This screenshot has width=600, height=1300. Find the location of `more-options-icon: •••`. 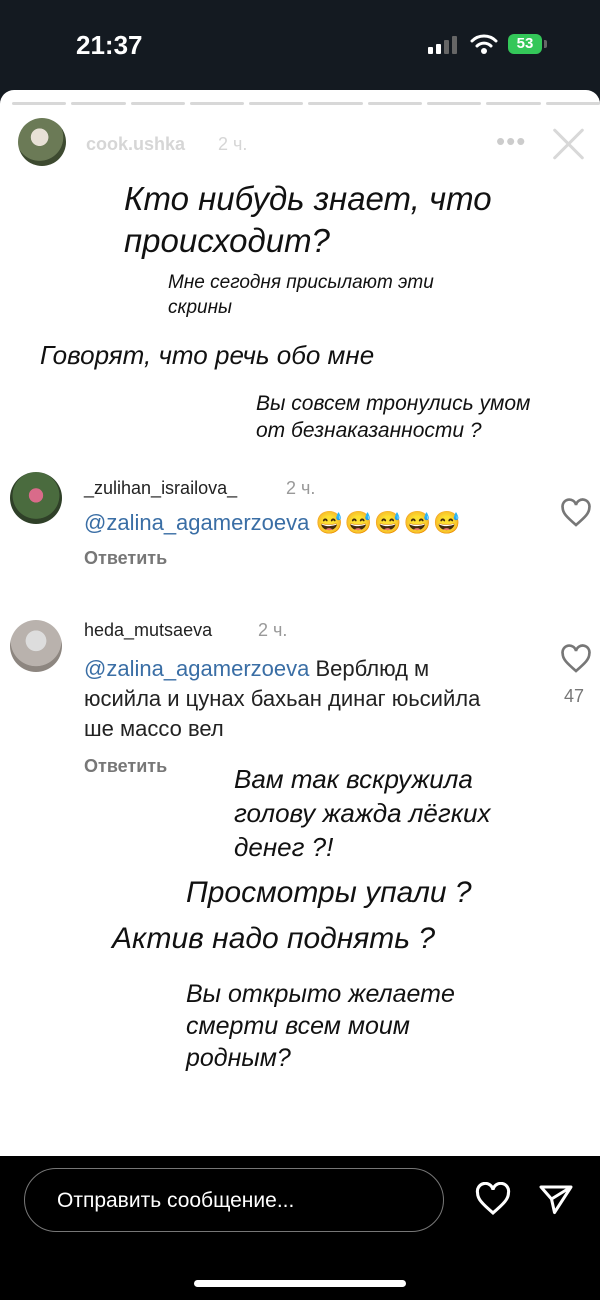

more-options-icon: ••• is located at coordinates (511, 141).